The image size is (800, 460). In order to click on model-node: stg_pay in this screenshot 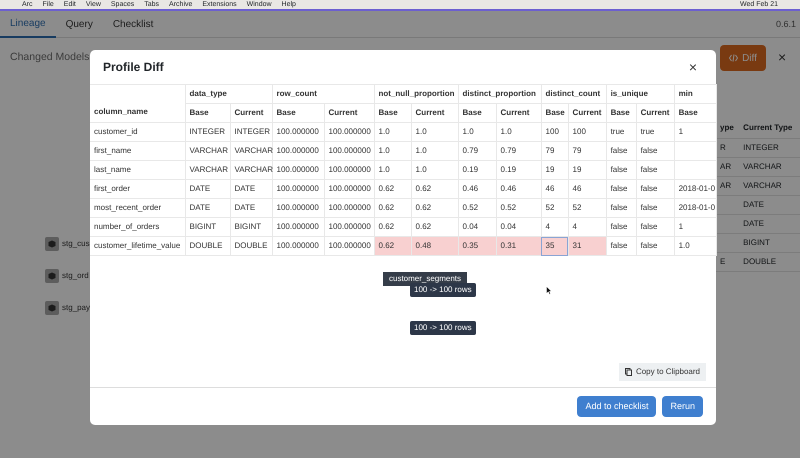, I will do `click(67, 308)`.